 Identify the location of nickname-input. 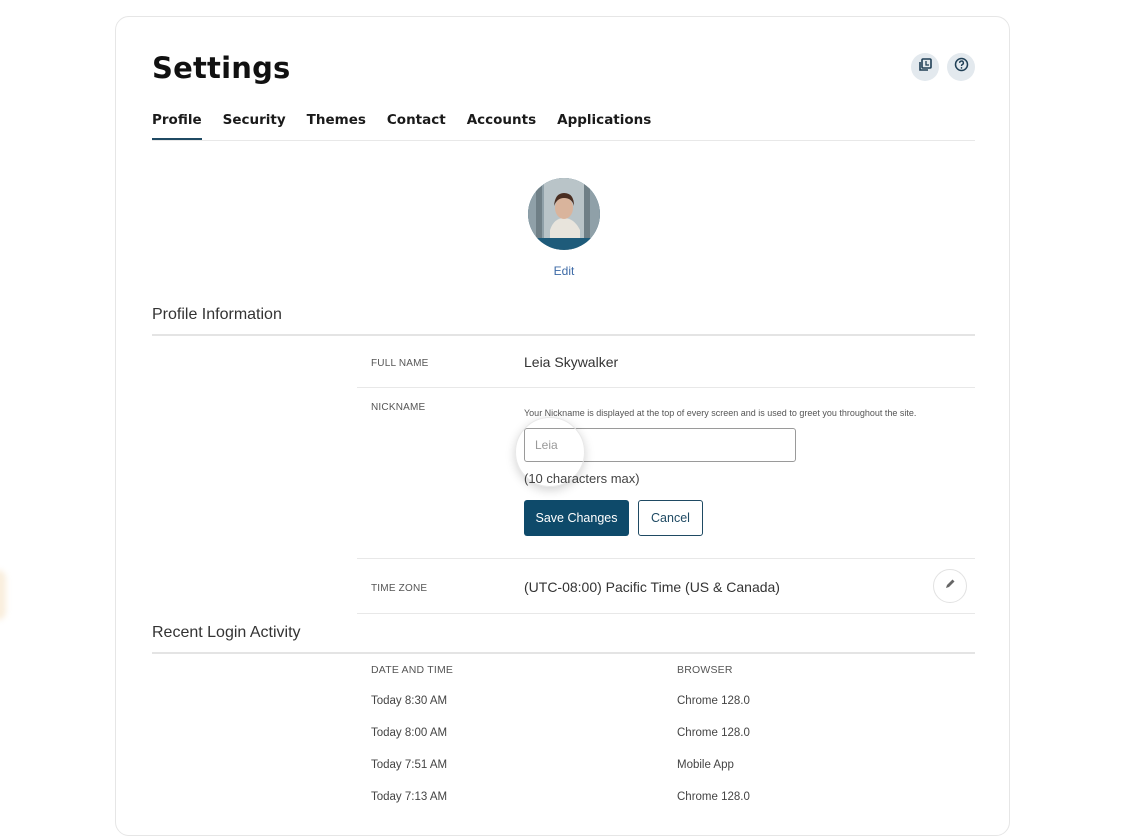
(660, 445).